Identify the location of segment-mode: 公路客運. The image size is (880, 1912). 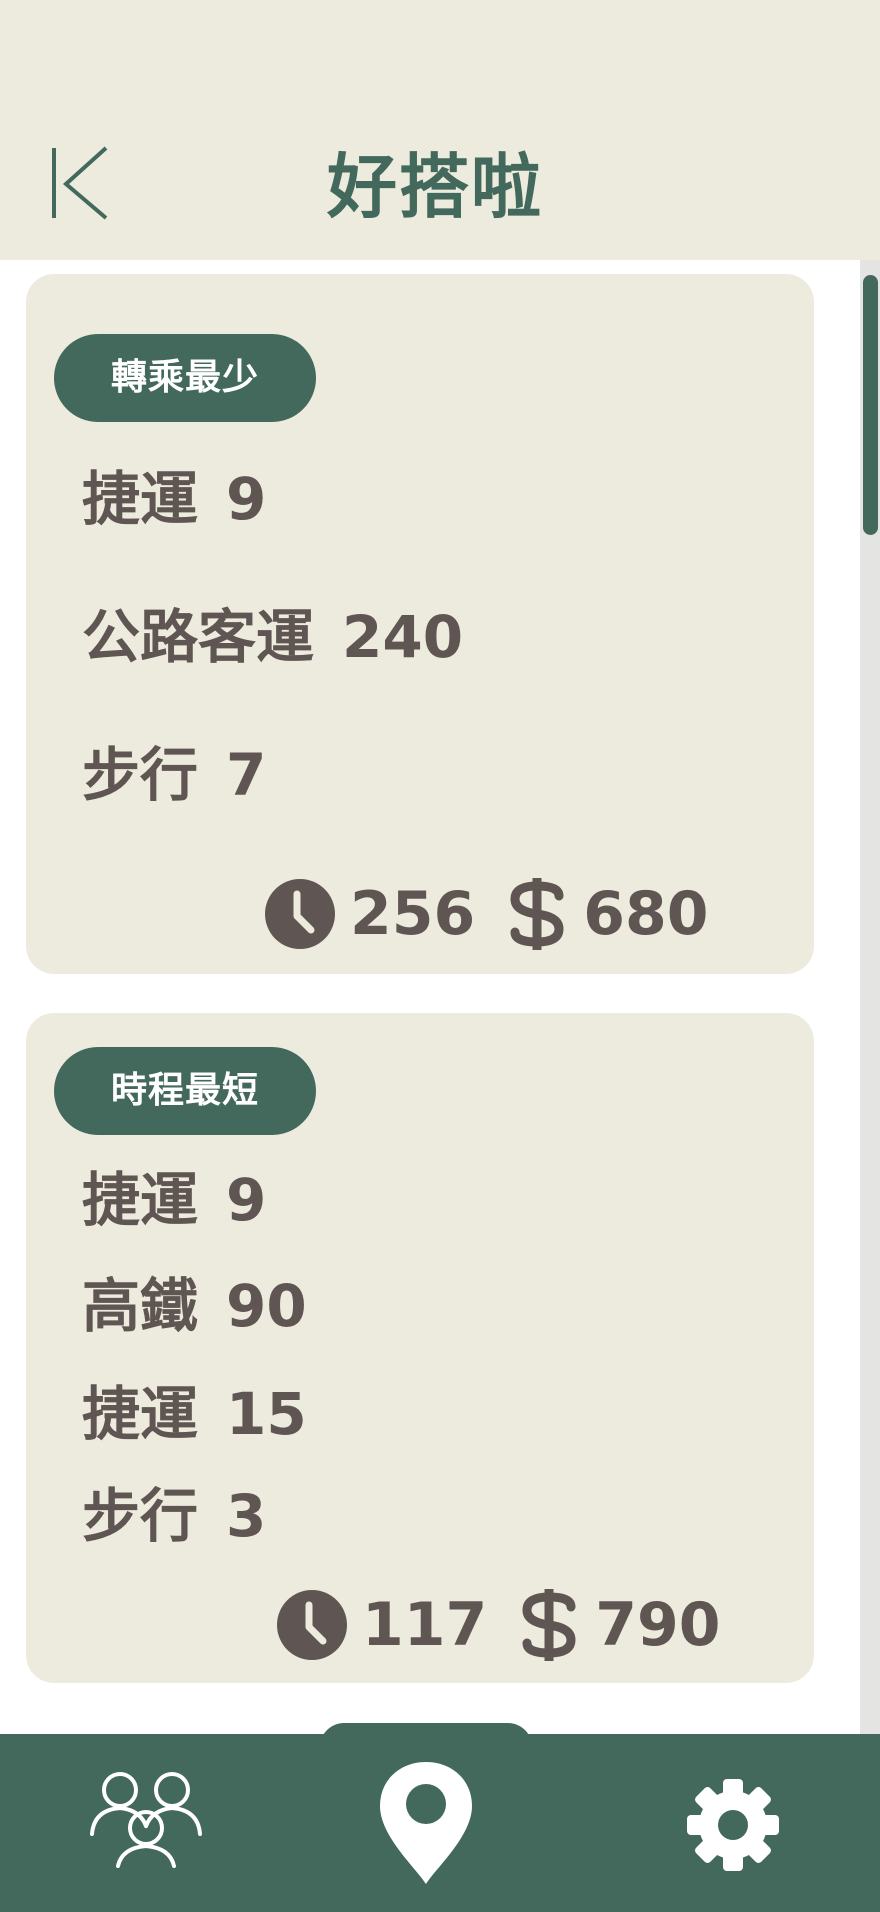
(198, 637).